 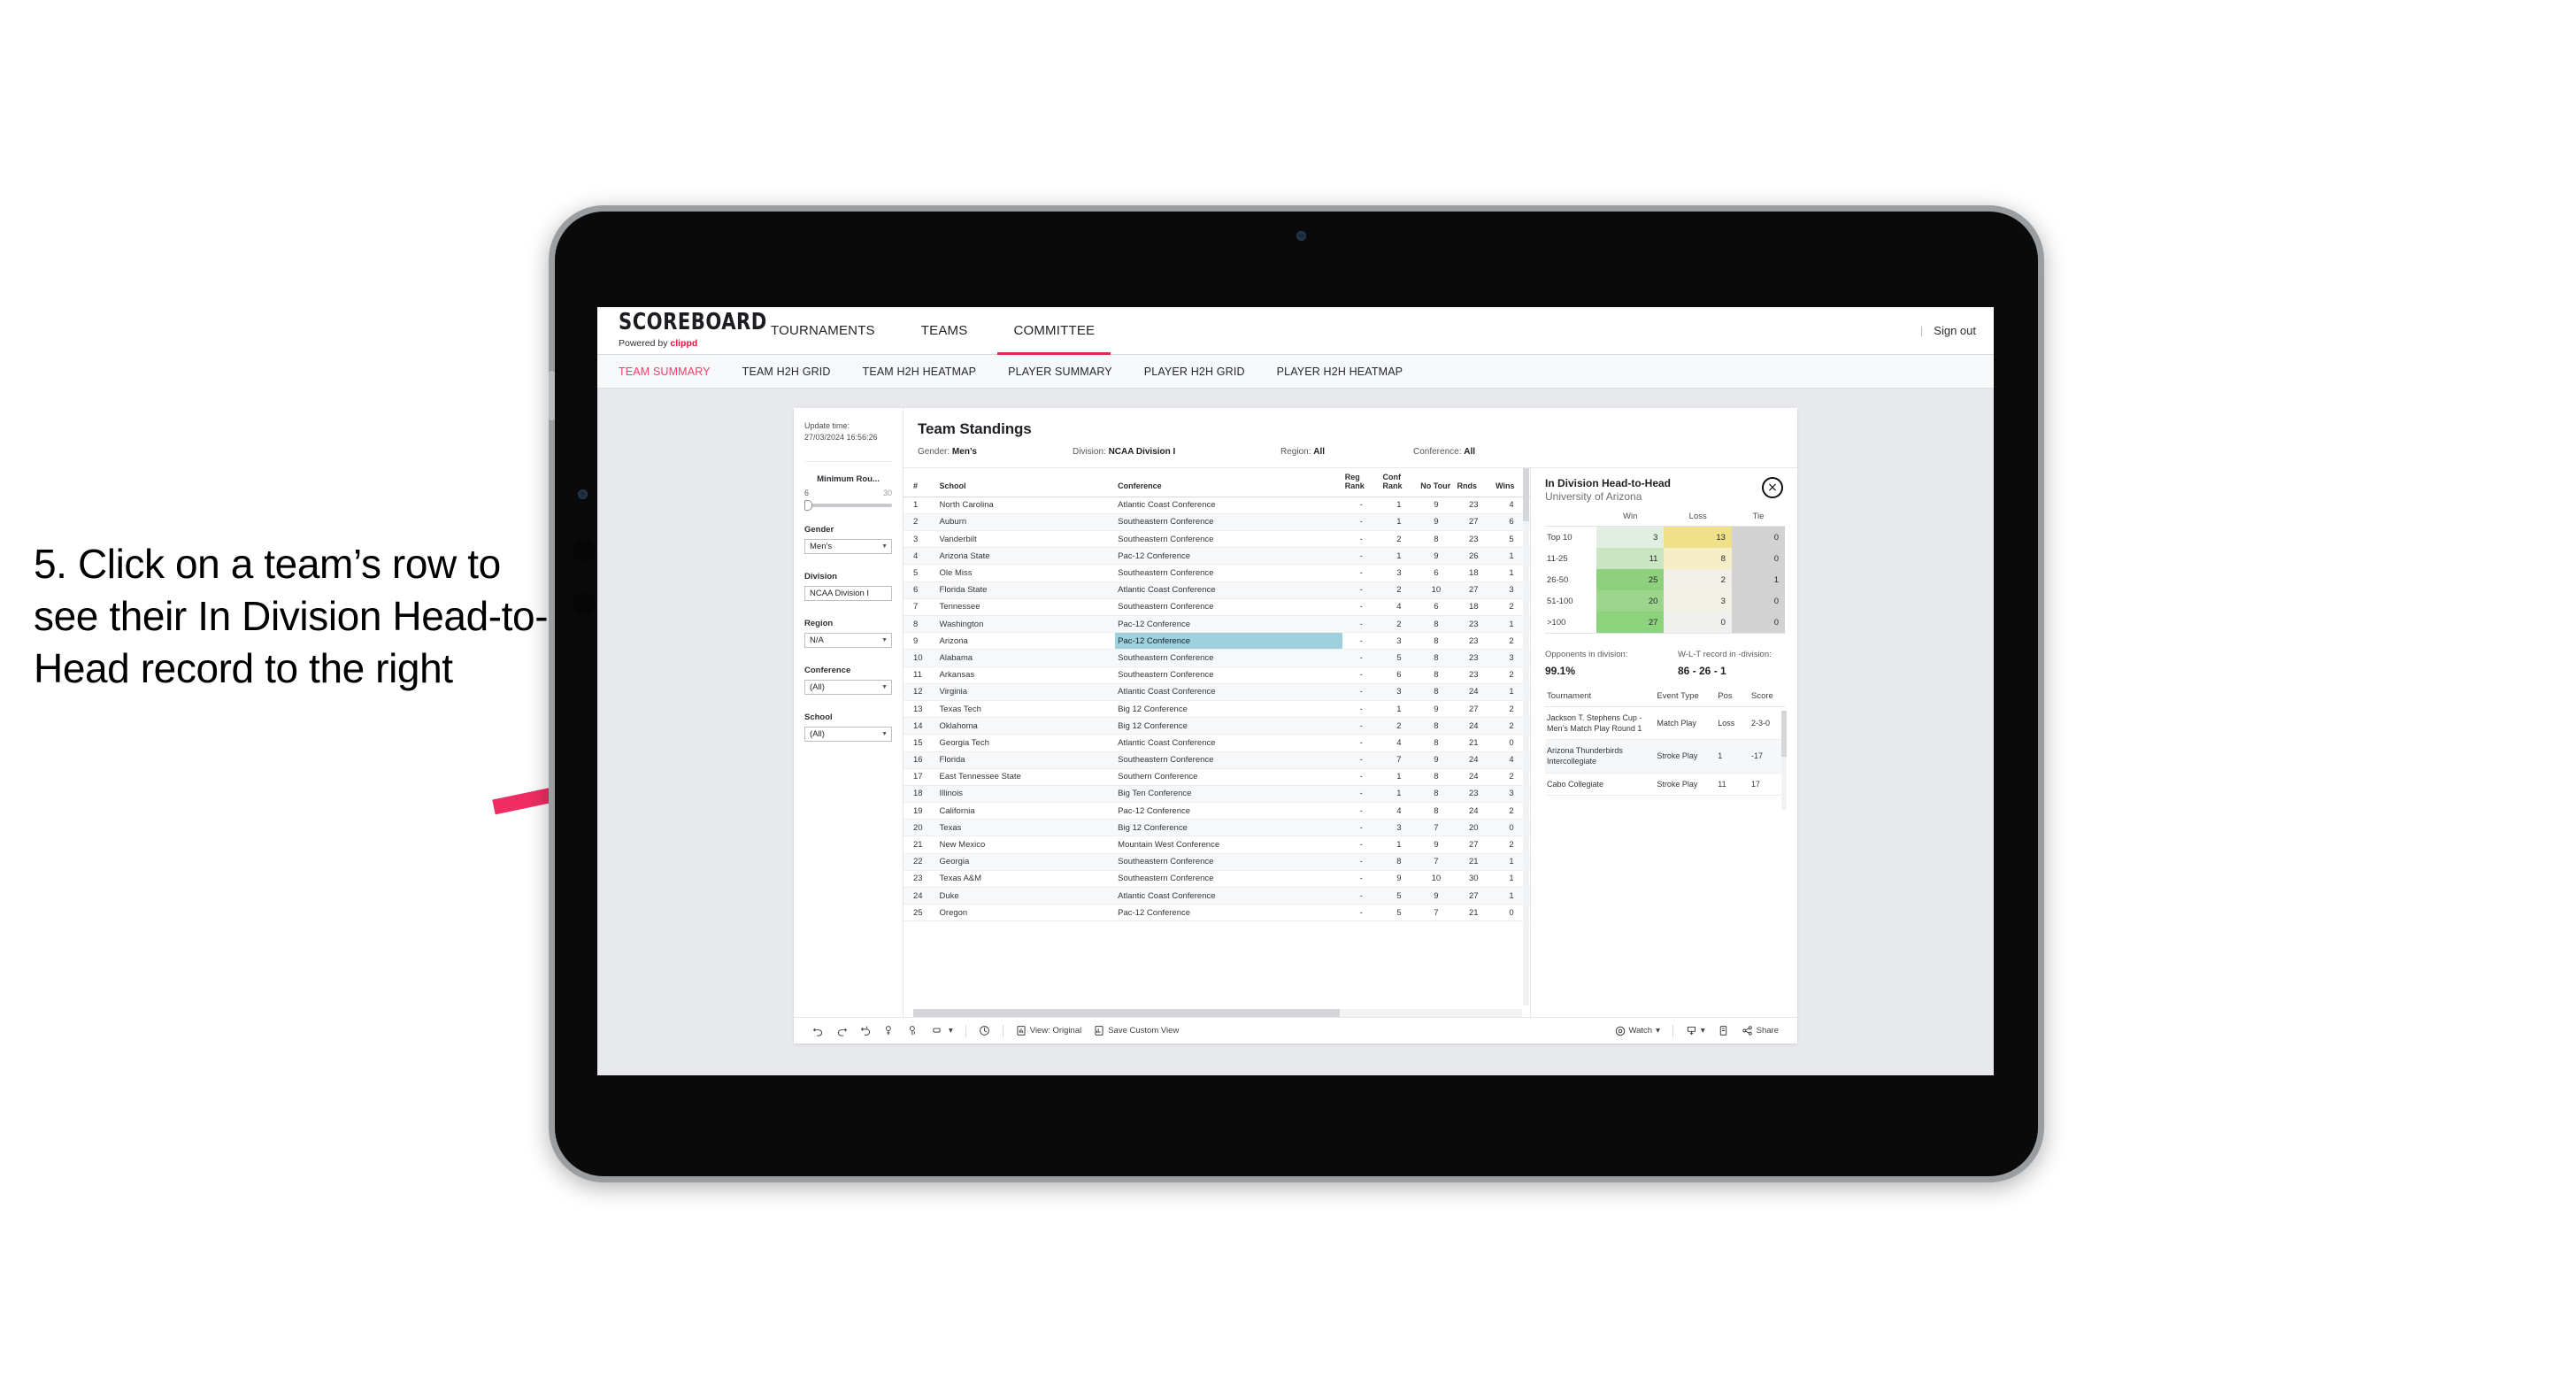 What do you see at coordinates (1054, 331) in the screenshot?
I see `nav-committee: COMMITTEE` at bounding box center [1054, 331].